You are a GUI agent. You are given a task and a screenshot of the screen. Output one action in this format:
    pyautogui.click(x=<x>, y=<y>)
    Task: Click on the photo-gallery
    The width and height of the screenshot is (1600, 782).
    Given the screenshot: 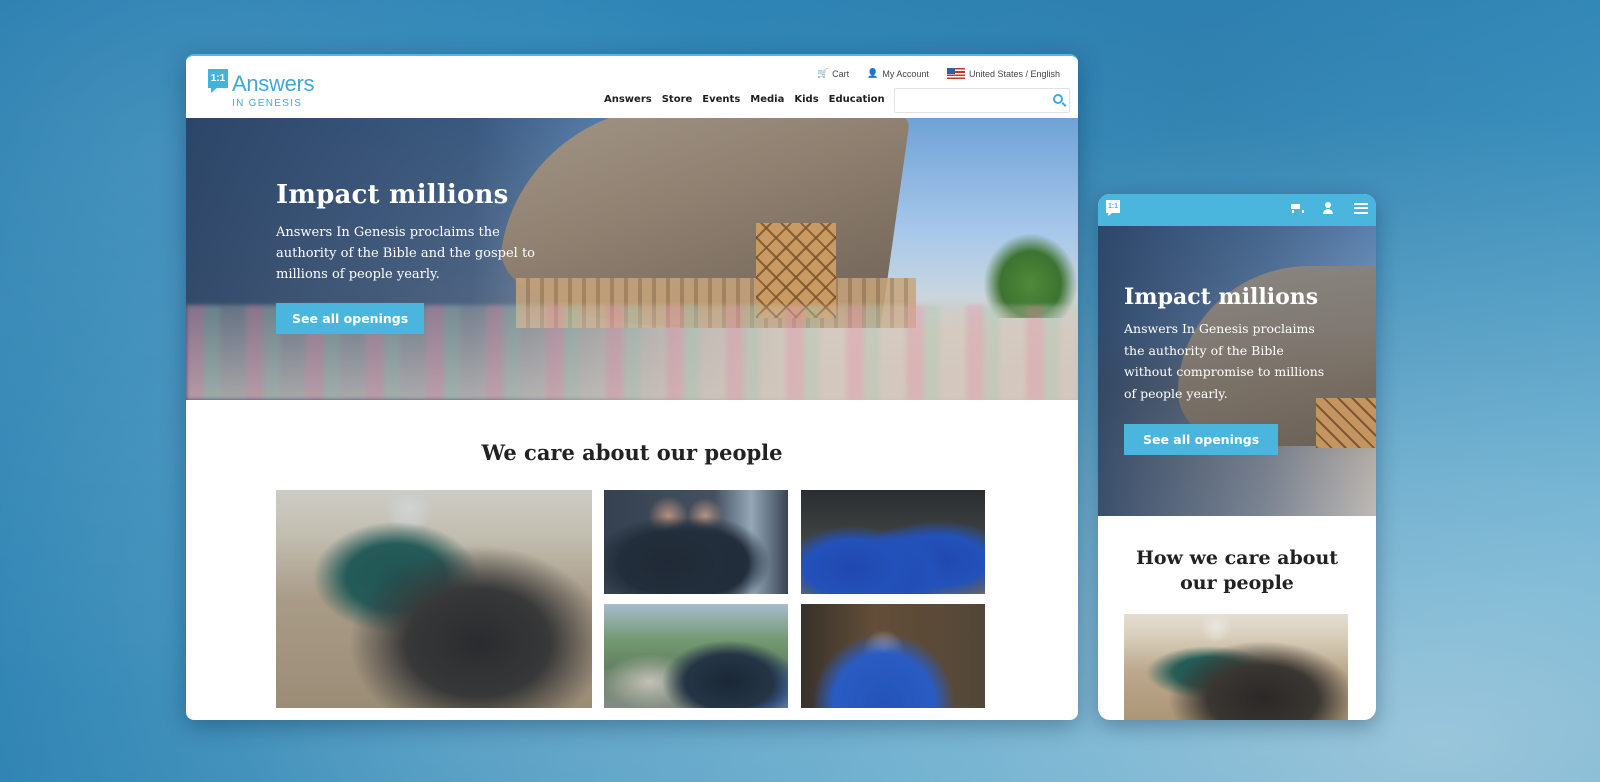 What is the action you would take?
    pyautogui.click(x=632, y=599)
    